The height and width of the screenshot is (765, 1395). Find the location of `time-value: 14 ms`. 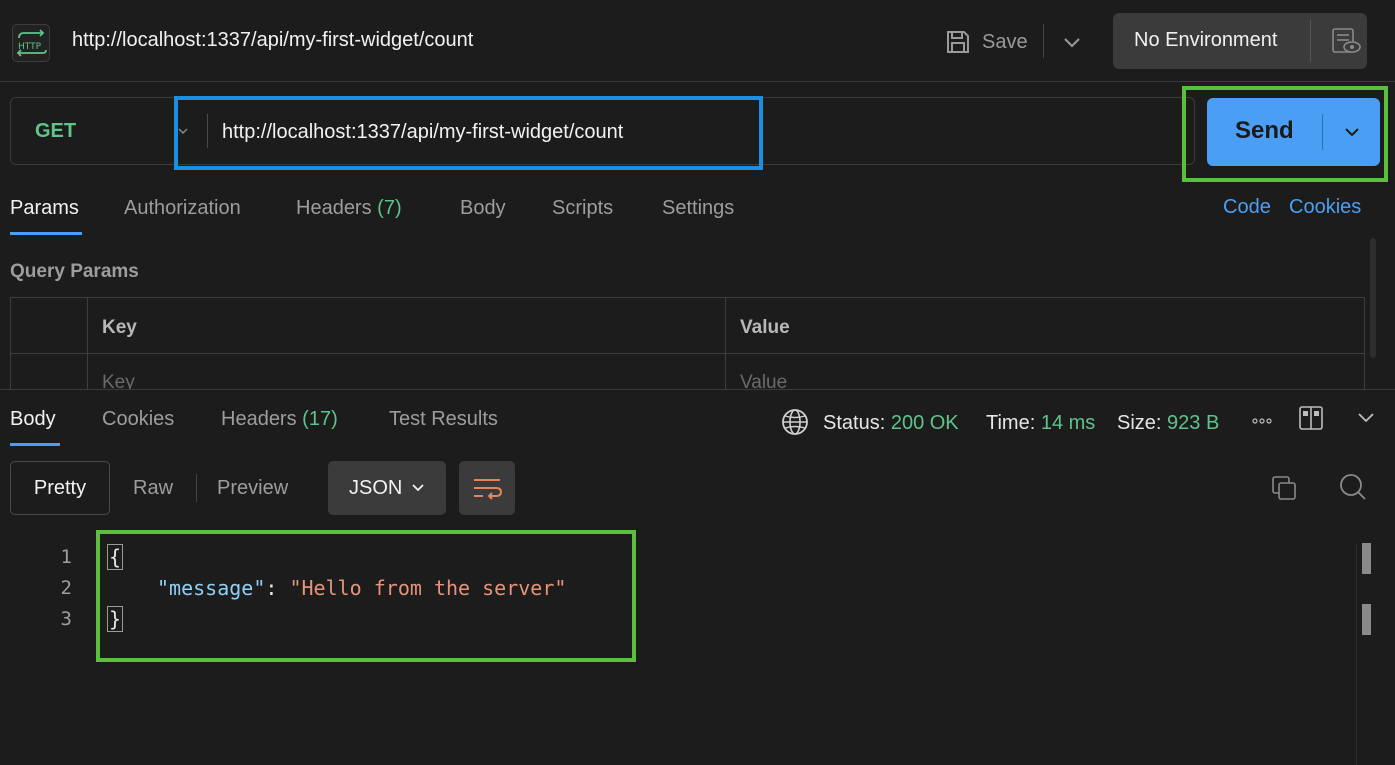

time-value: 14 ms is located at coordinates (1068, 423).